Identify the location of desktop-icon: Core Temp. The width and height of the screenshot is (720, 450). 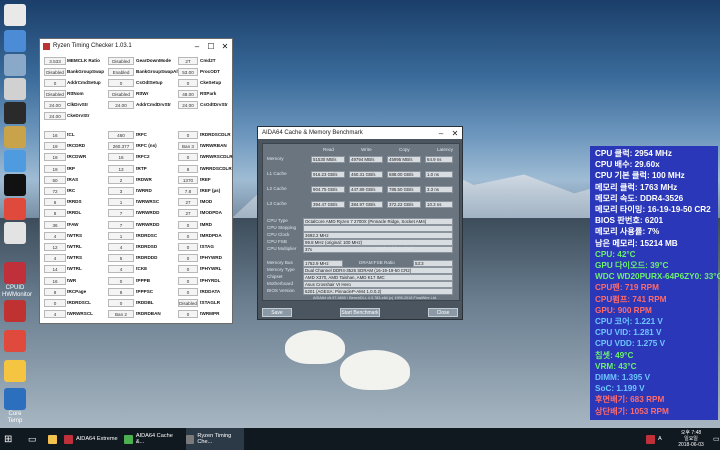
(15, 406).